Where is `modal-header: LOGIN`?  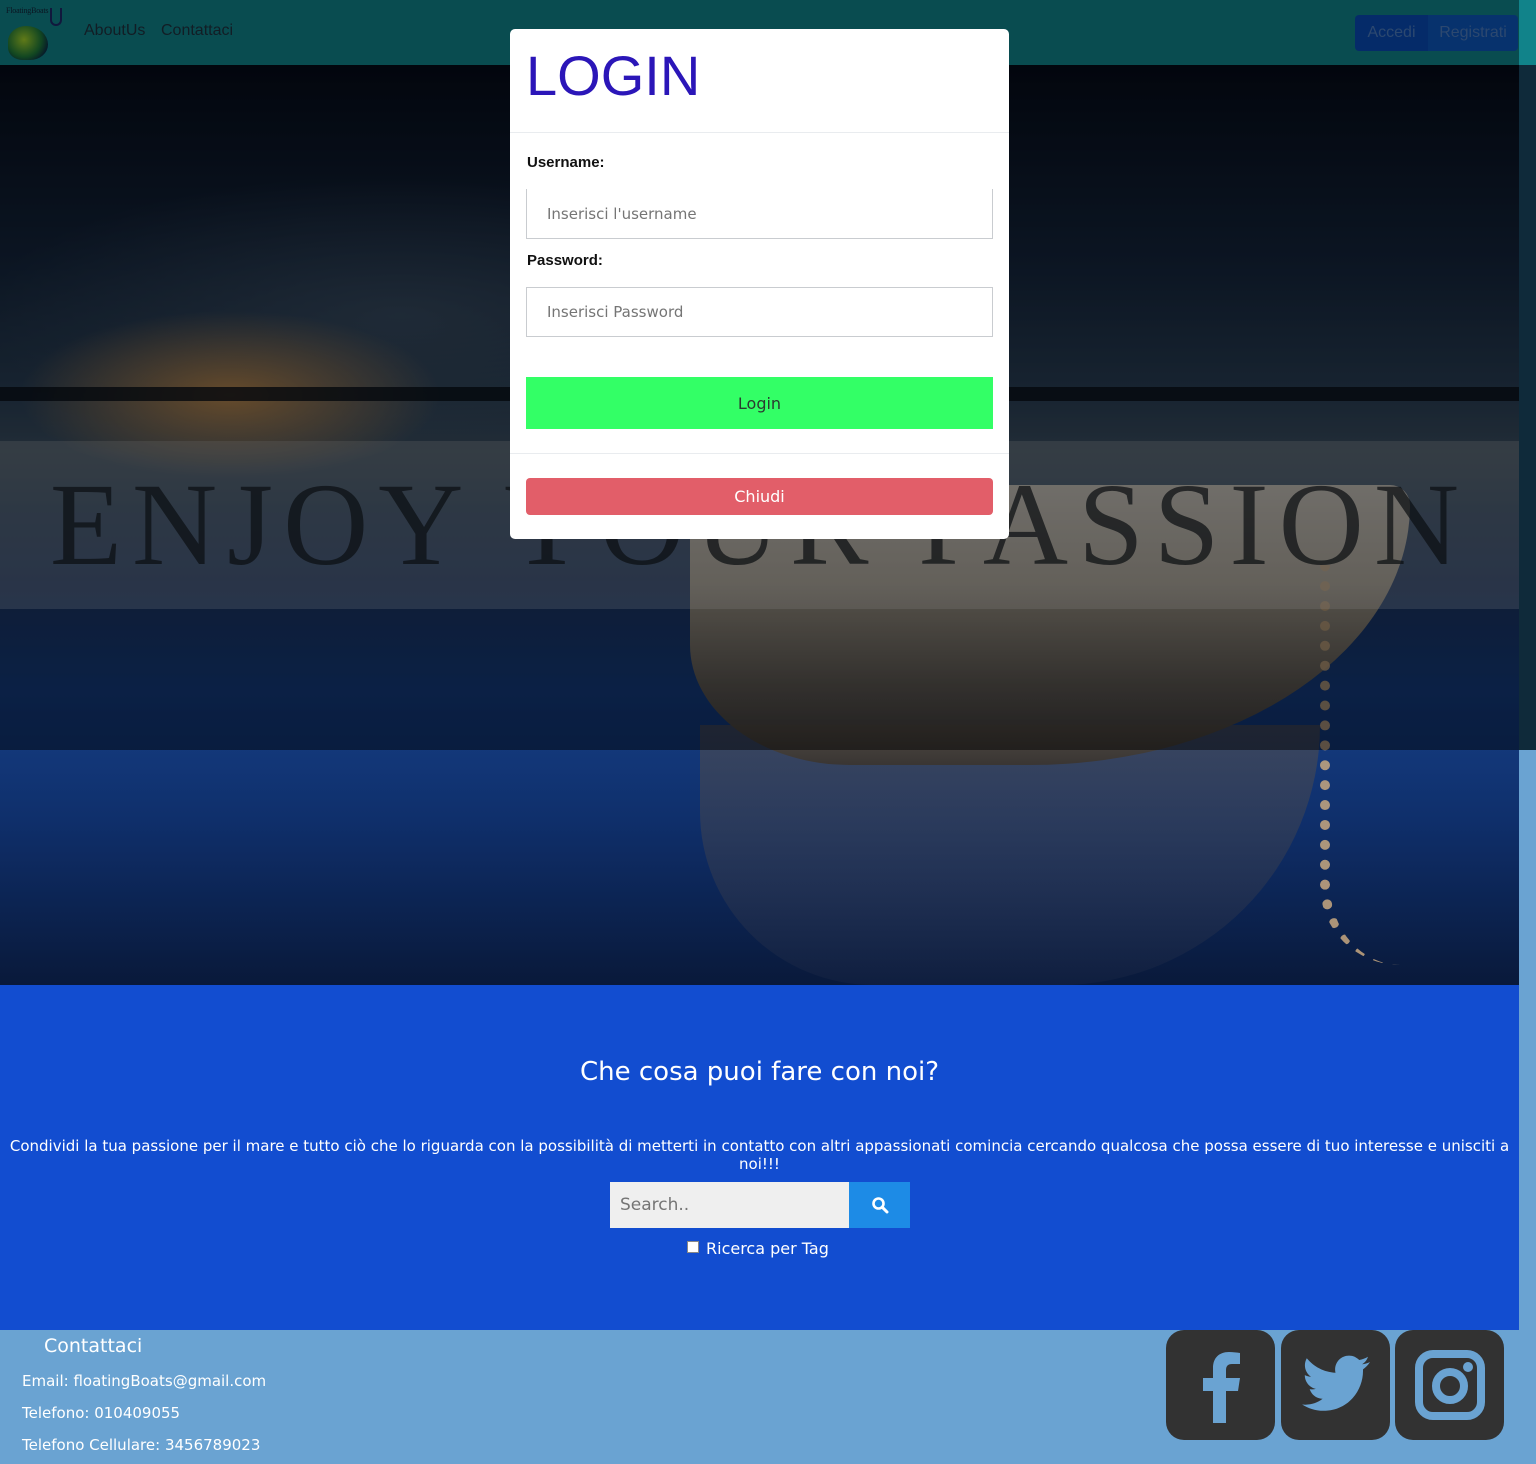 modal-header: LOGIN is located at coordinates (759, 81).